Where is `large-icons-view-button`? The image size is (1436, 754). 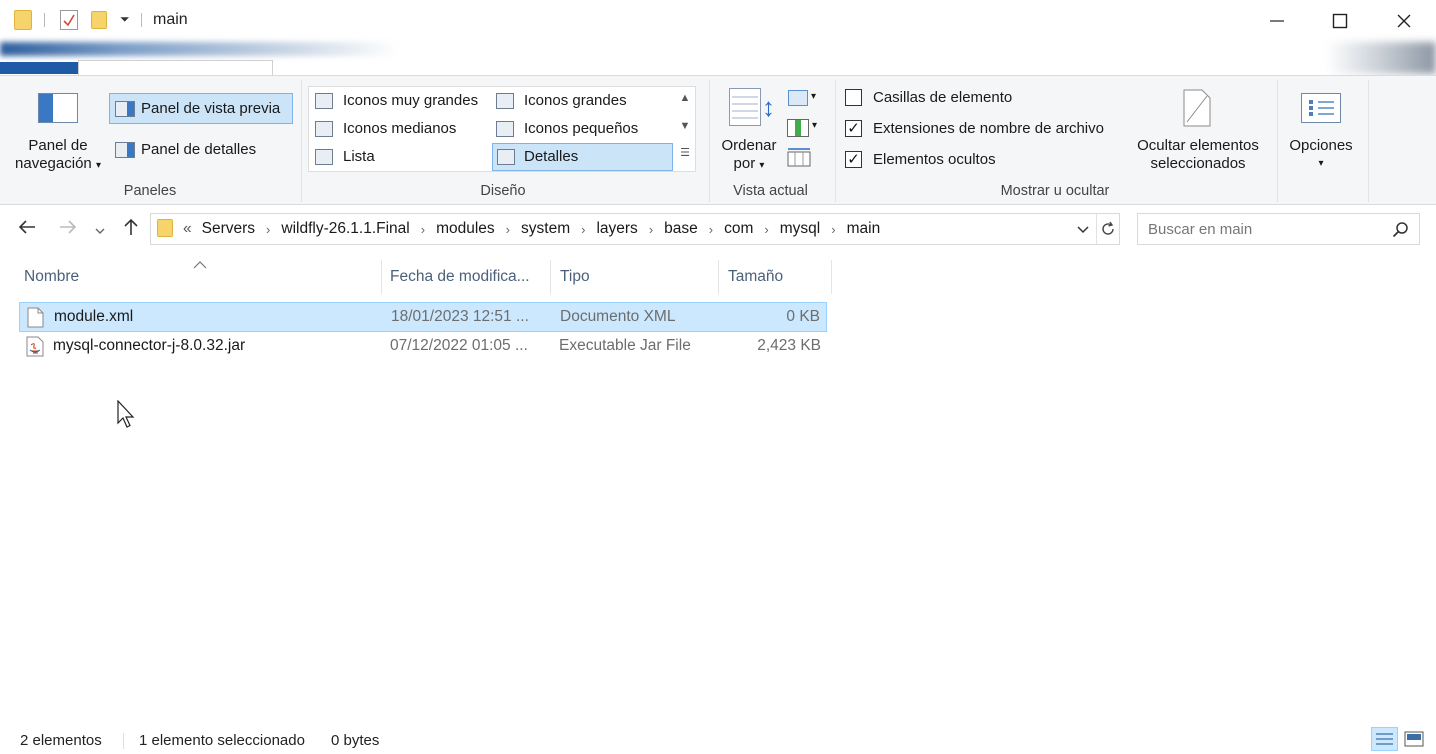 large-icons-view-button is located at coordinates (1414, 739).